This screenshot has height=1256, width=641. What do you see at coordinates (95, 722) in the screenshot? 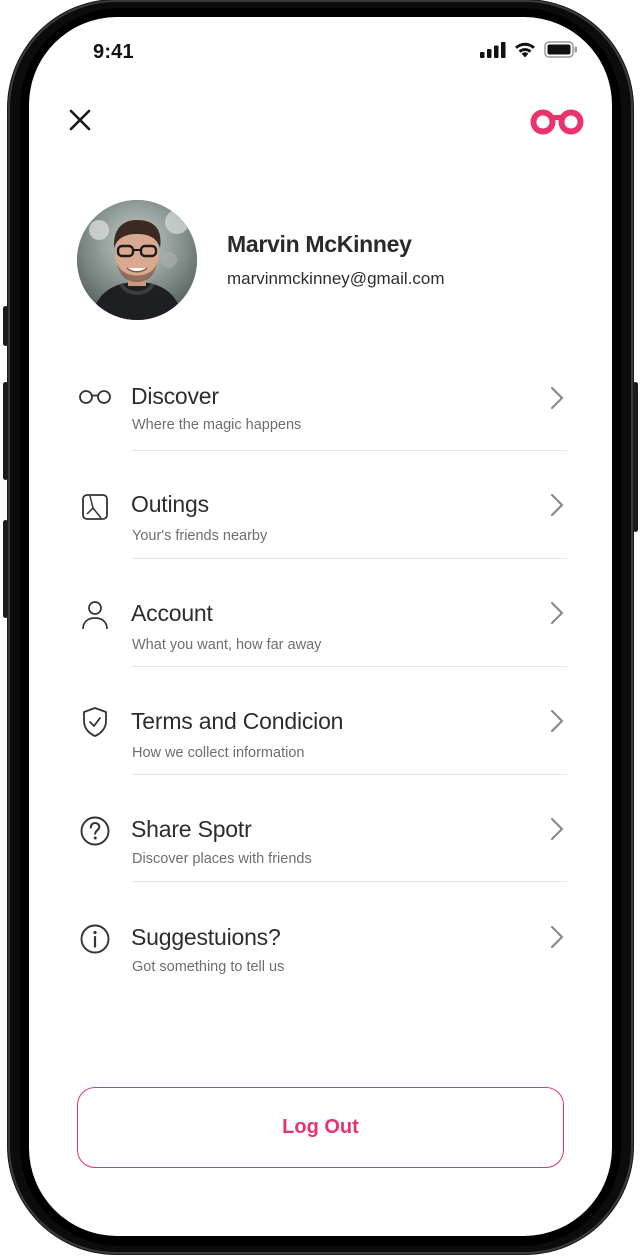
I see `shield-check-icon` at bounding box center [95, 722].